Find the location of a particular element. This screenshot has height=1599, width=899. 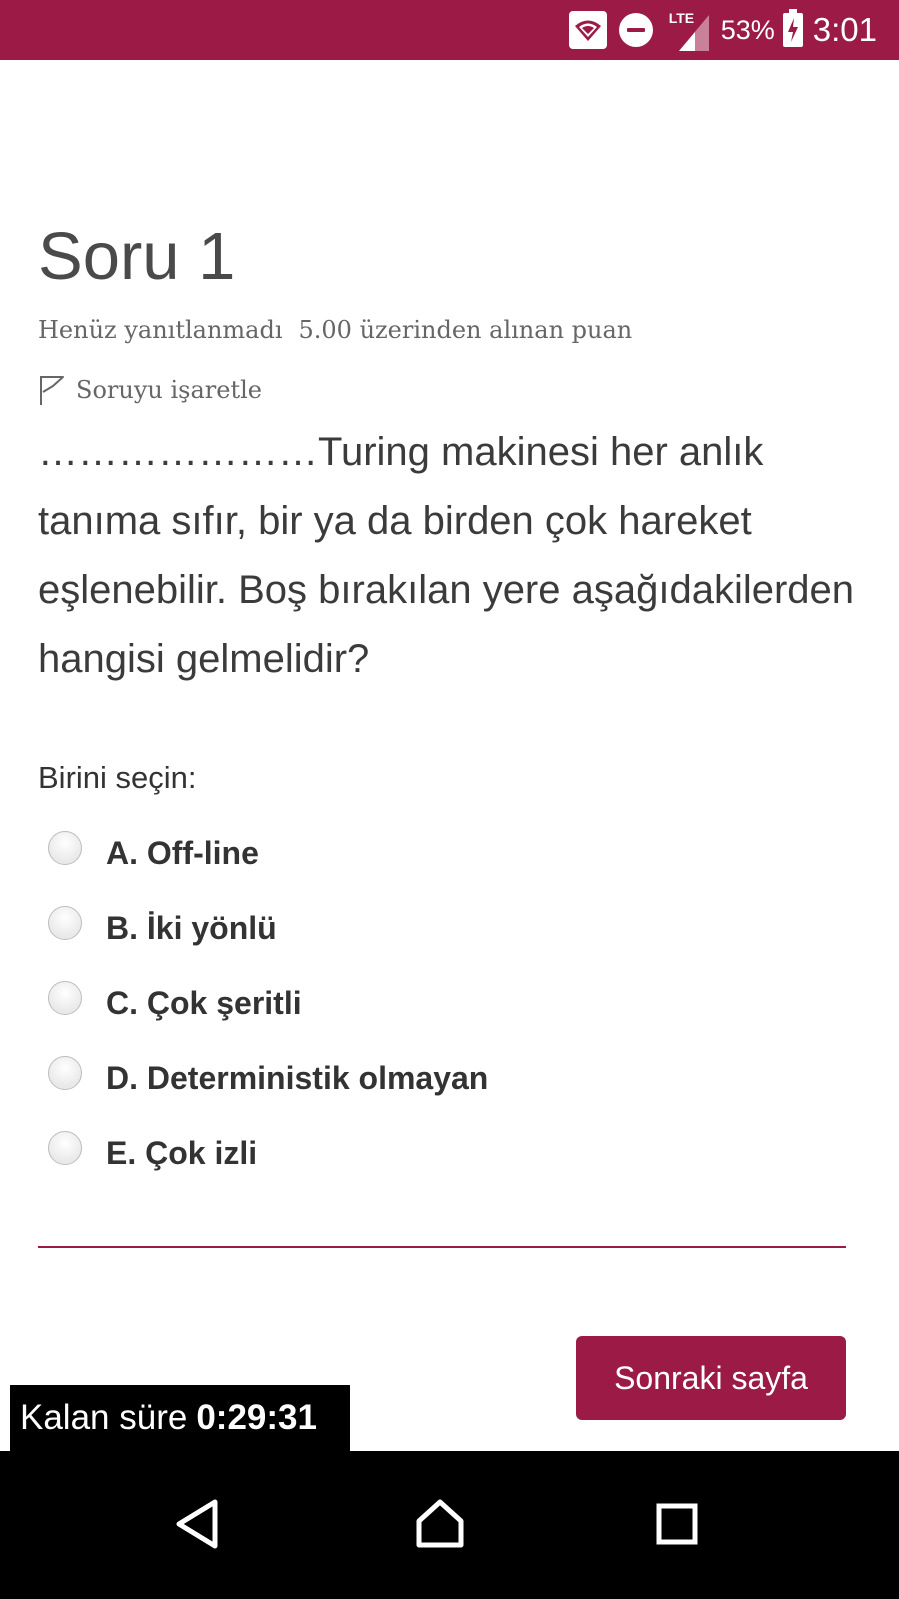

wifi-icon is located at coordinates (587, 30).